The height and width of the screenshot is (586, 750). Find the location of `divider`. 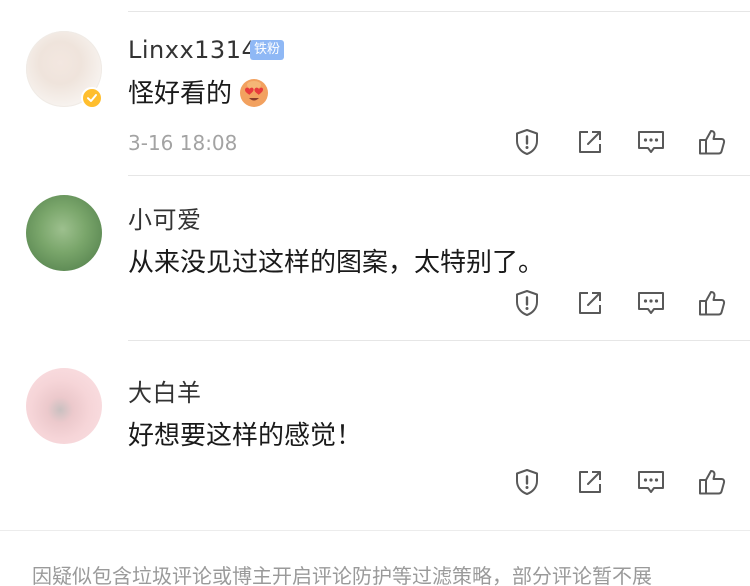

divider is located at coordinates (375, 530).